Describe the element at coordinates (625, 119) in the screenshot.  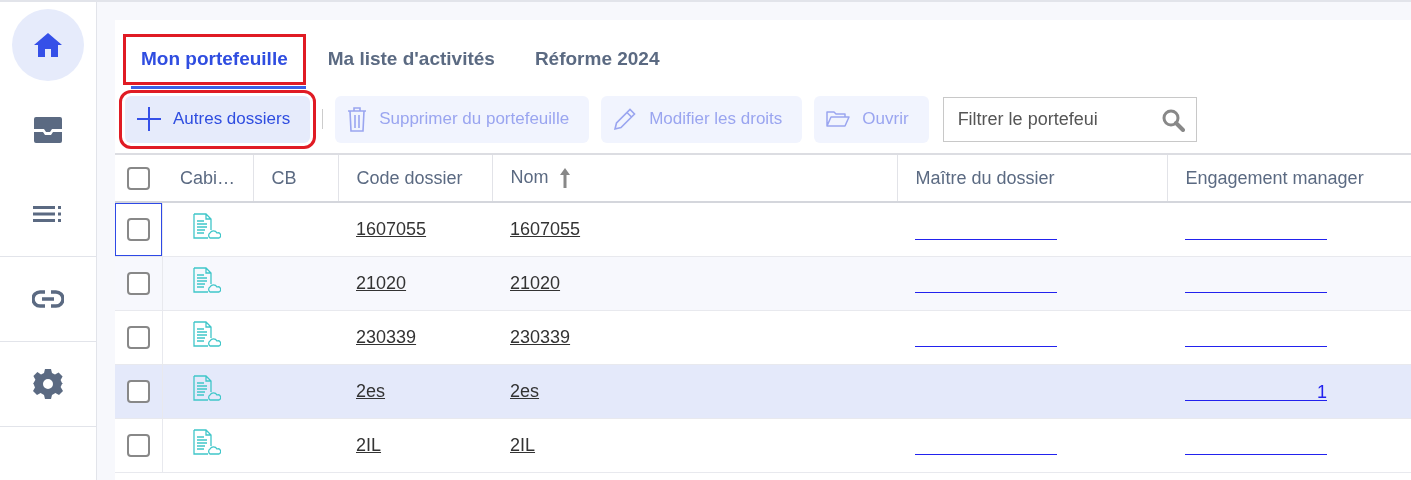
I see `pencil-icon` at that location.